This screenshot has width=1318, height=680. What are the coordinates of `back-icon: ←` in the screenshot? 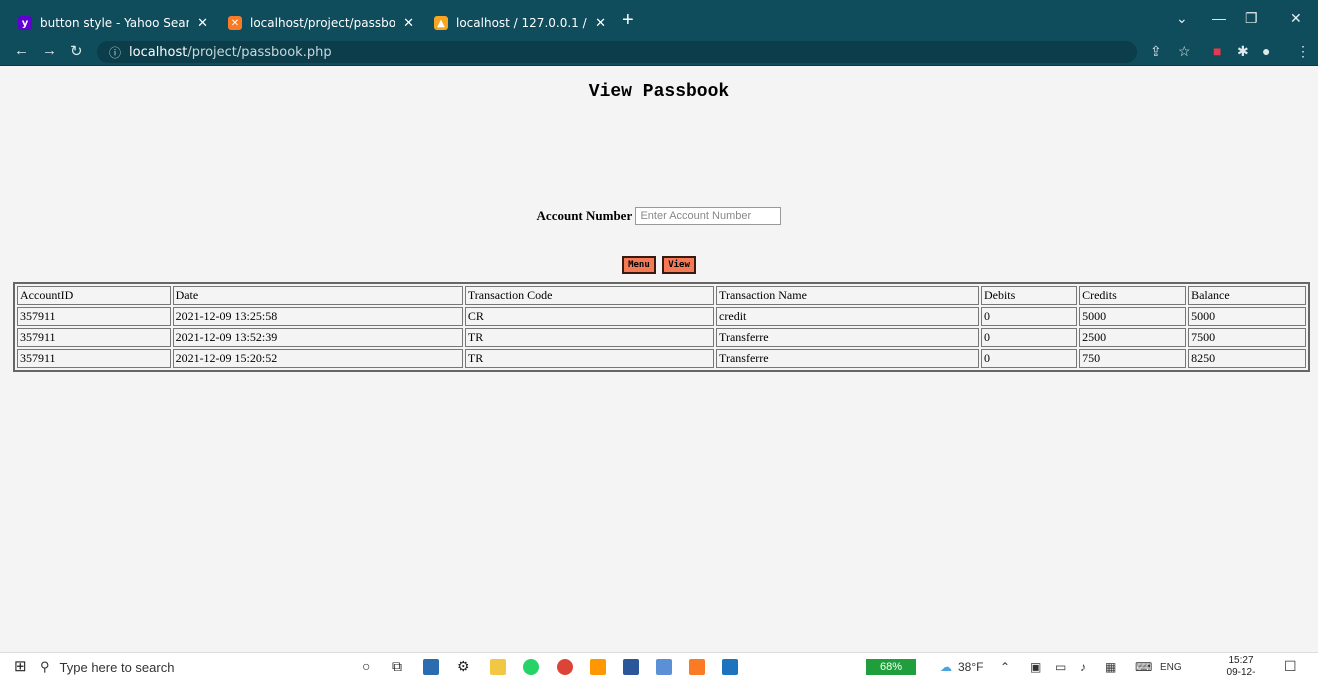 It's located at (21, 50).